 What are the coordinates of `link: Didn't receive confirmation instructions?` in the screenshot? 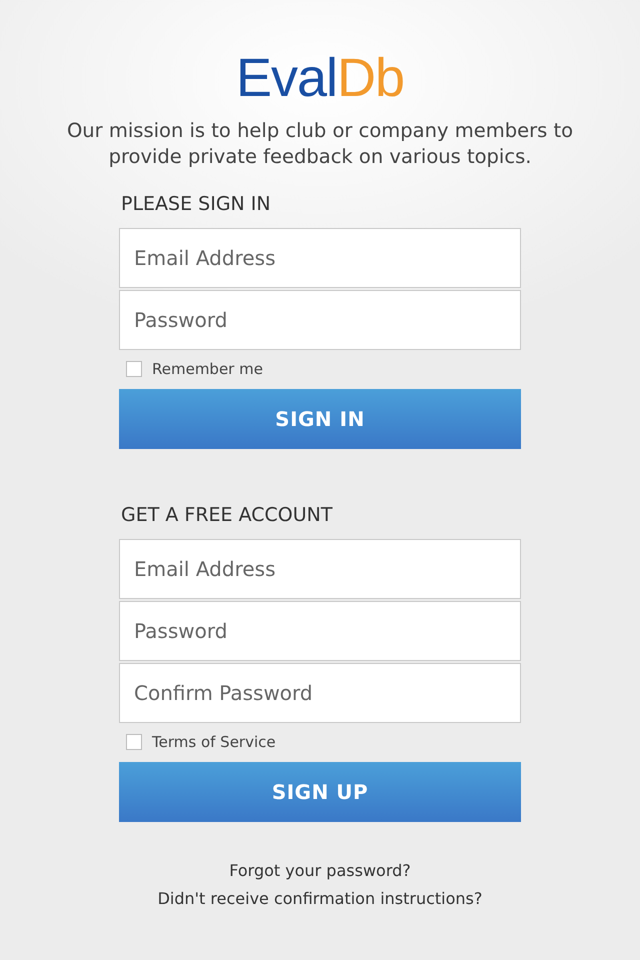 It's located at (320, 898).